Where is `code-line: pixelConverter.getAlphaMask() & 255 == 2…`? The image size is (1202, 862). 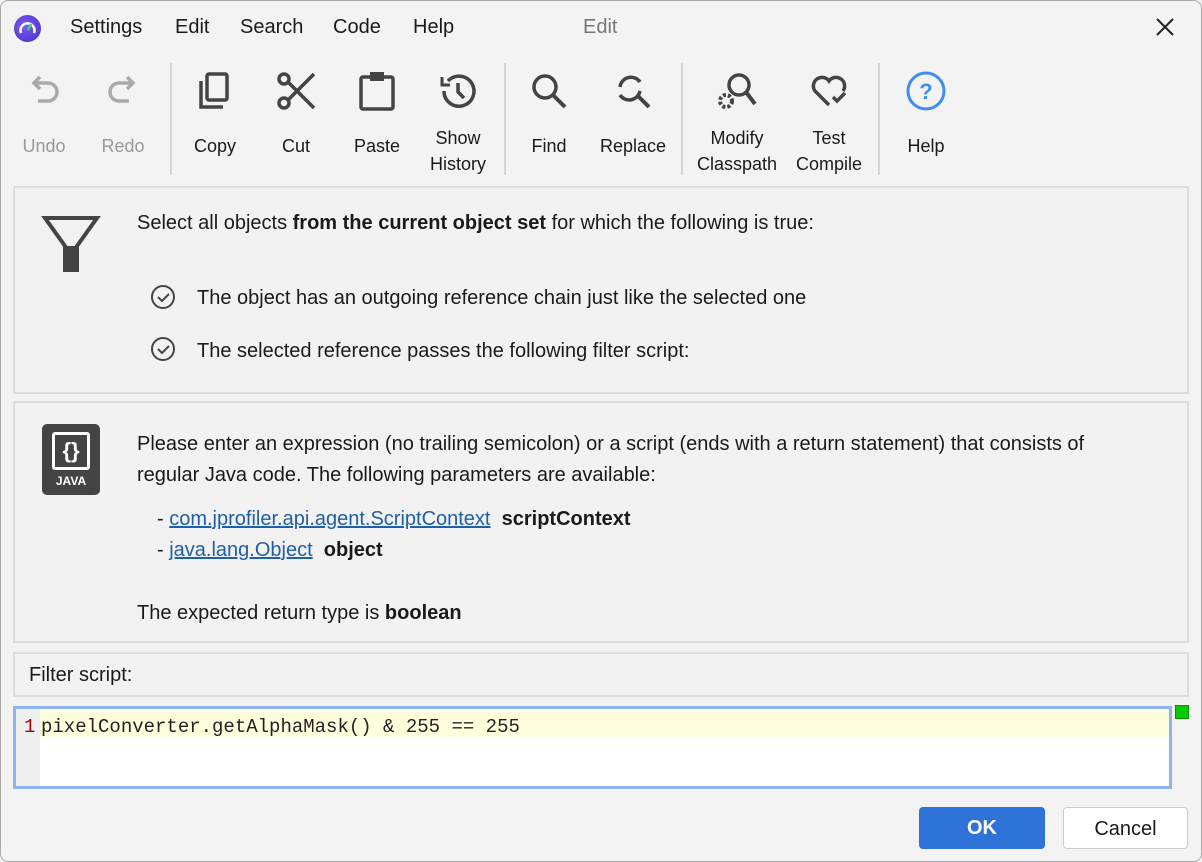
code-line: pixelConverter.getAlphaMask() & 255 == 2… is located at coordinates (280, 727).